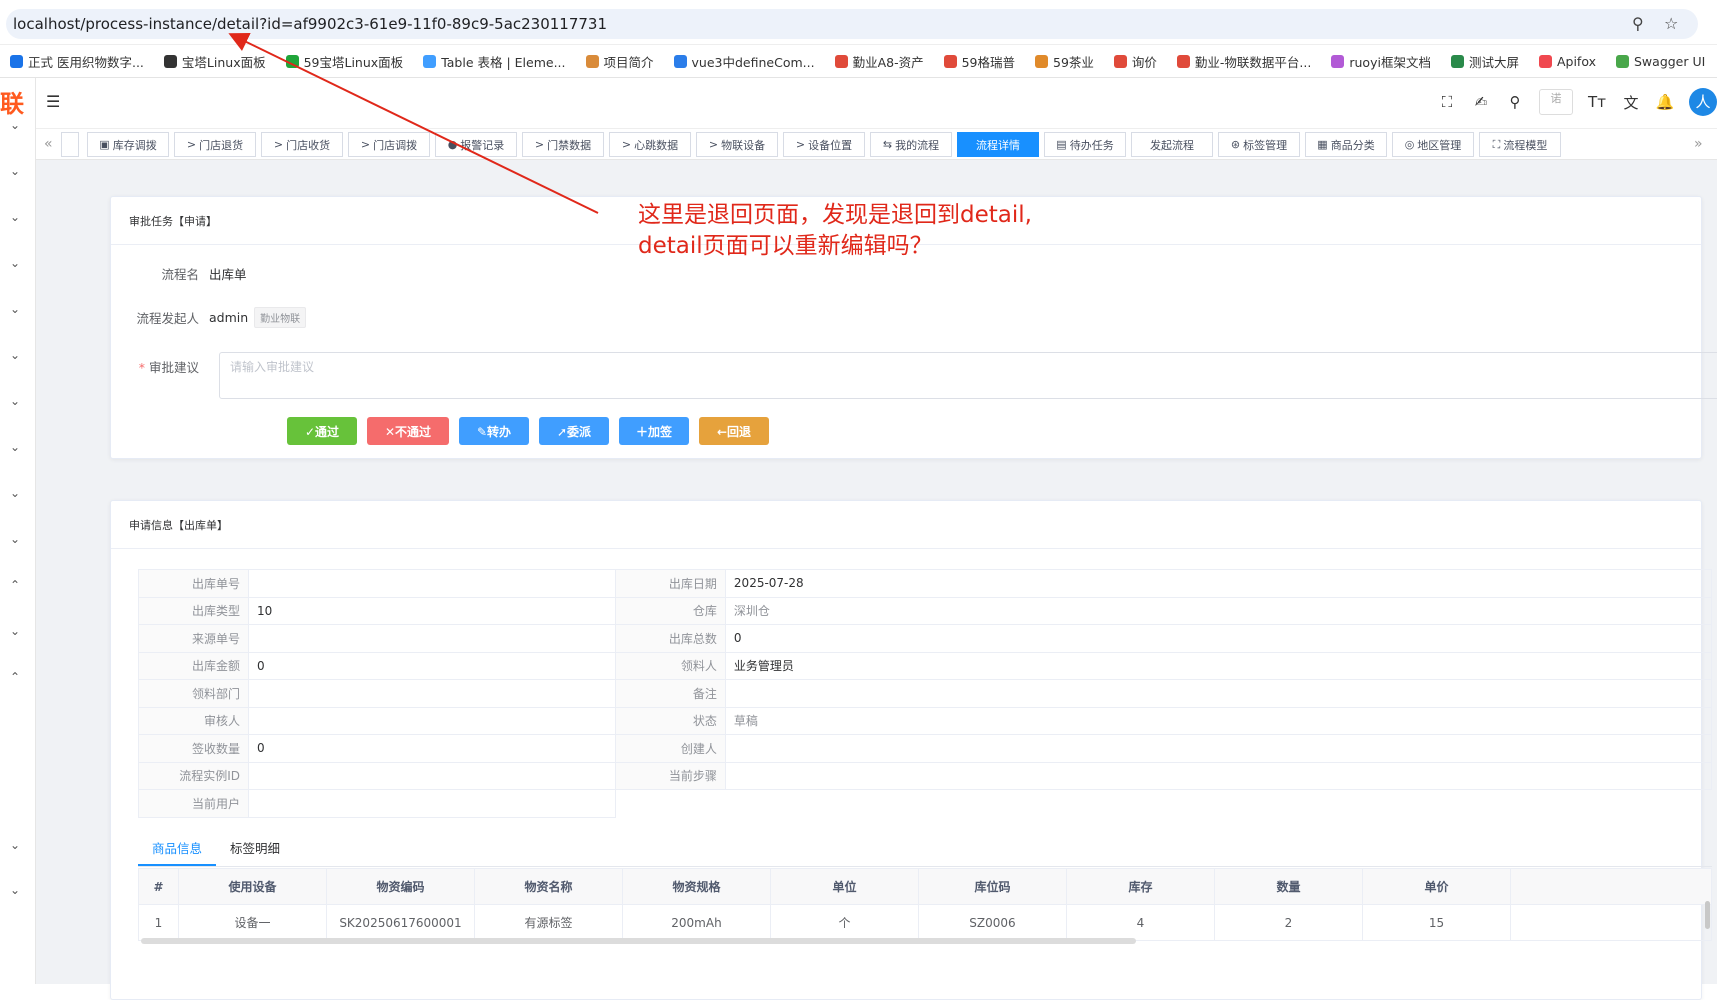  What do you see at coordinates (563, 144) in the screenshot?
I see `tab-tag-item: > 门禁数据` at bounding box center [563, 144].